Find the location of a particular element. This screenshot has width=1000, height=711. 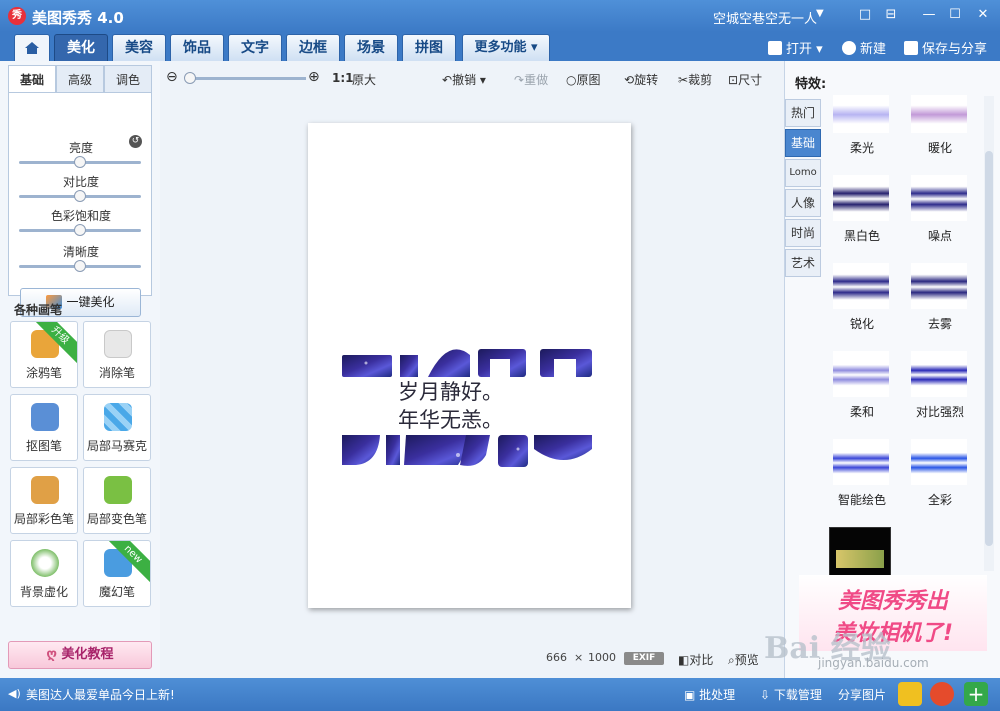

subtab-basic: 基础 is located at coordinates (32, 79).